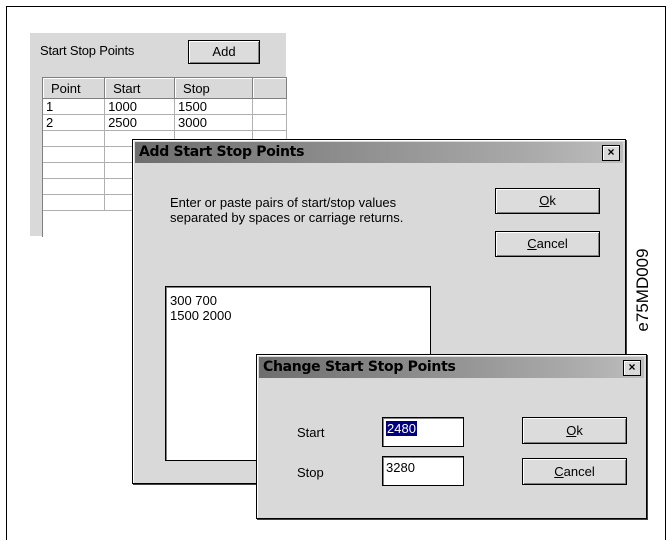 The image size is (672, 545). What do you see at coordinates (379, 152) in the screenshot?
I see `title-bar: Add Start Stop Points ×` at bounding box center [379, 152].